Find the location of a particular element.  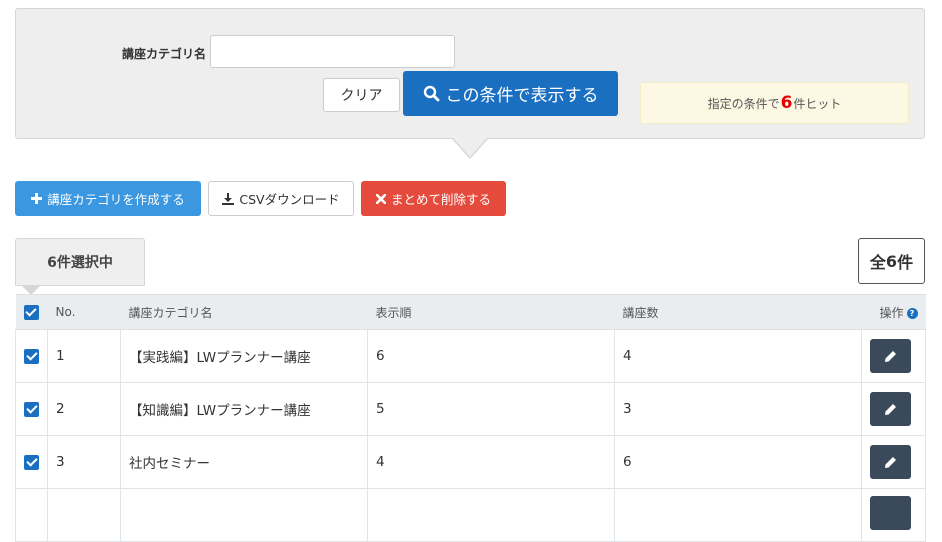

row-course-count is located at coordinates (738, 515).